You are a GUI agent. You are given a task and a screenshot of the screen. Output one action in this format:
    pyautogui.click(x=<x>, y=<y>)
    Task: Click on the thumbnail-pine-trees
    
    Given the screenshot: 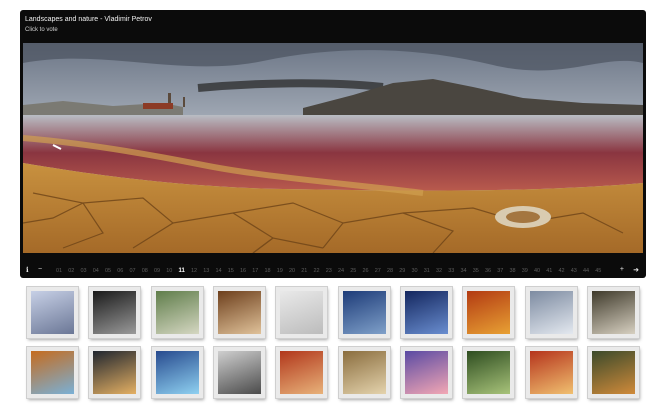 What is the action you would take?
    pyautogui.click(x=613, y=312)
    